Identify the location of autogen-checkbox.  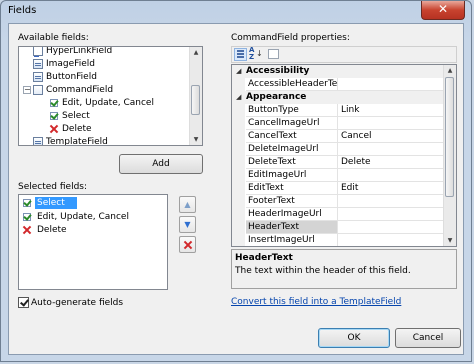
(23, 302).